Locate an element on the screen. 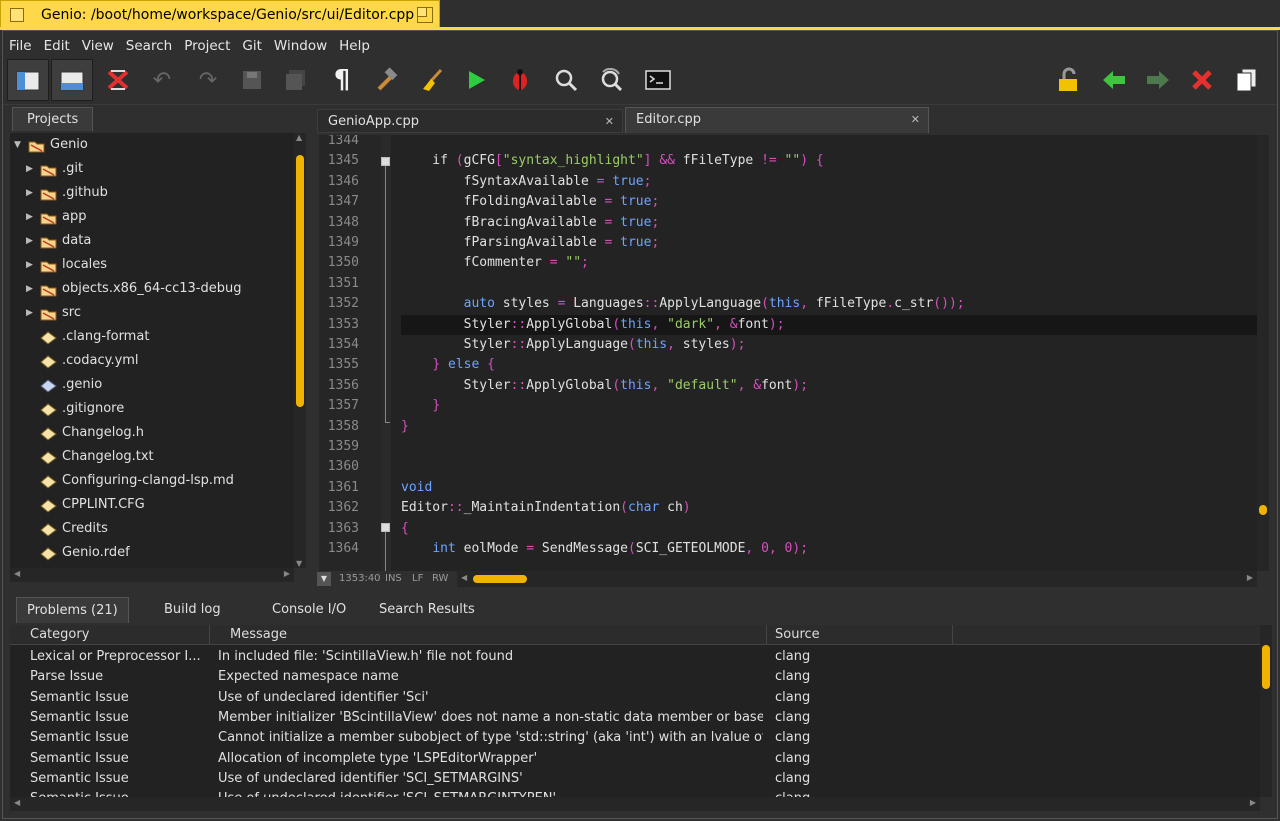  problems-hscrollbar: ◀ ▶ is located at coordinates (635, 804).